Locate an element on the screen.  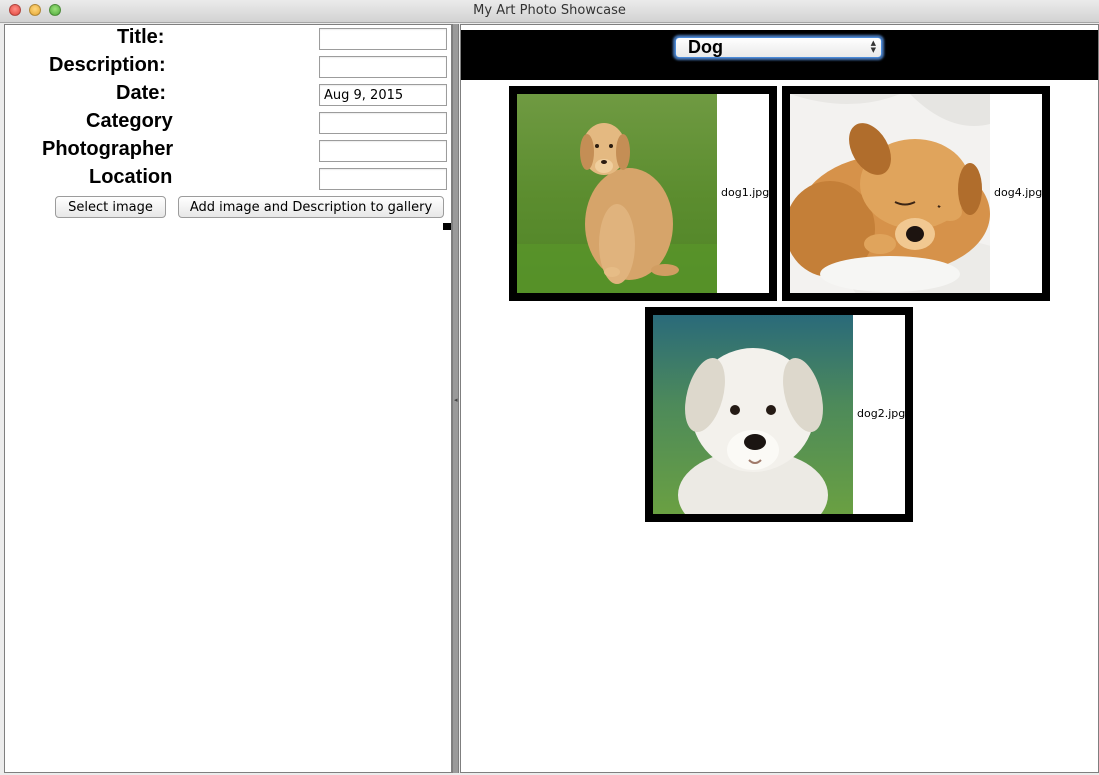
title-label: Title: is located at coordinates (141, 37).